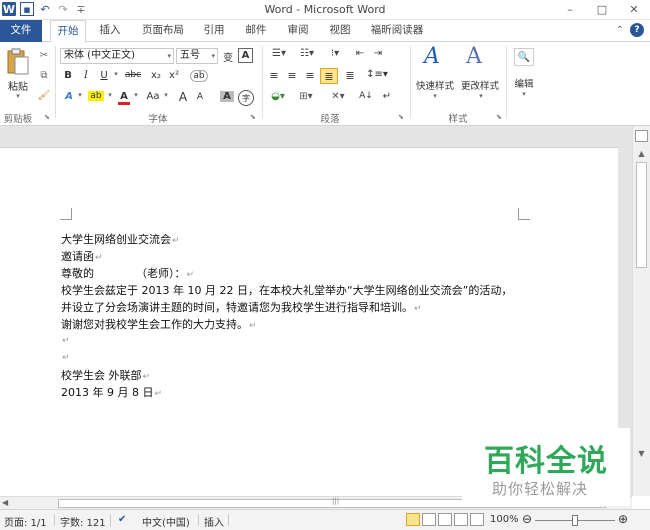 This screenshot has width=650, height=530. What do you see at coordinates (105, 375) in the screenshot?
I see `doc-line-signature: 校学生会 外联部↵` at bounding box center [105, 375].